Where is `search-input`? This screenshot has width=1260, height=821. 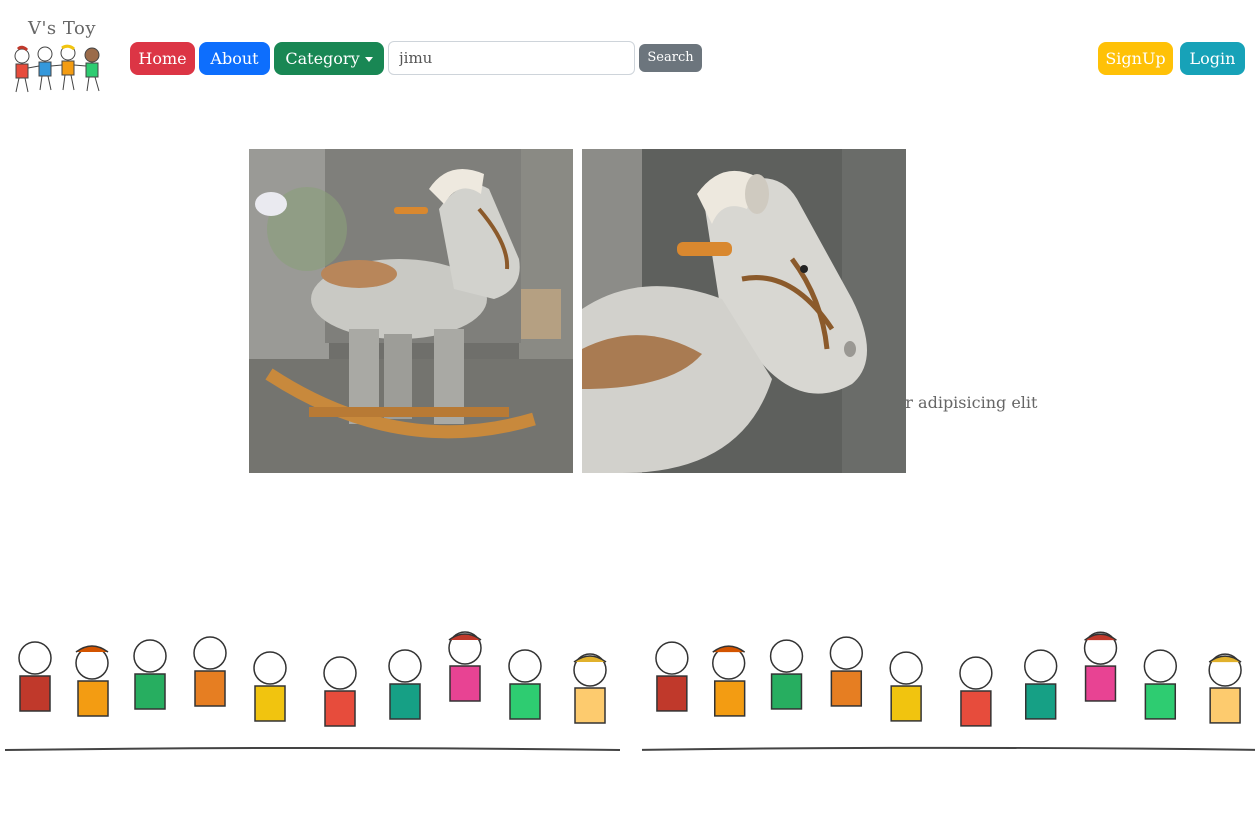
search-input is located at coordinates (511, 58).